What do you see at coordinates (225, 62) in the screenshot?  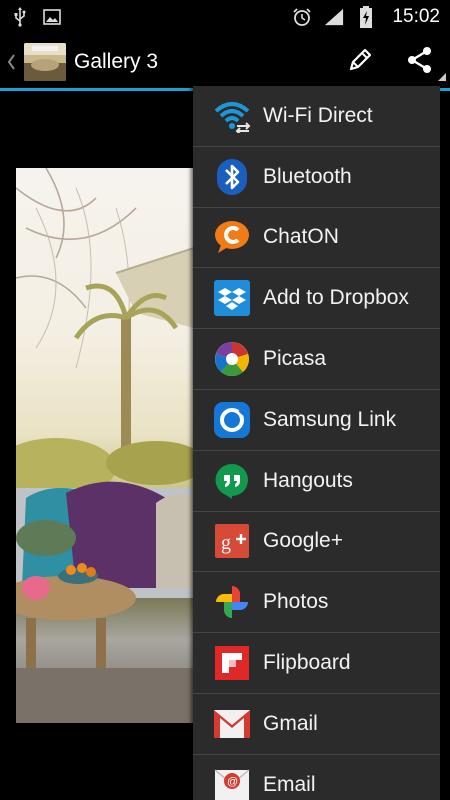 I see `action-bar: Gallery 3` at bounding box center [225, 62].